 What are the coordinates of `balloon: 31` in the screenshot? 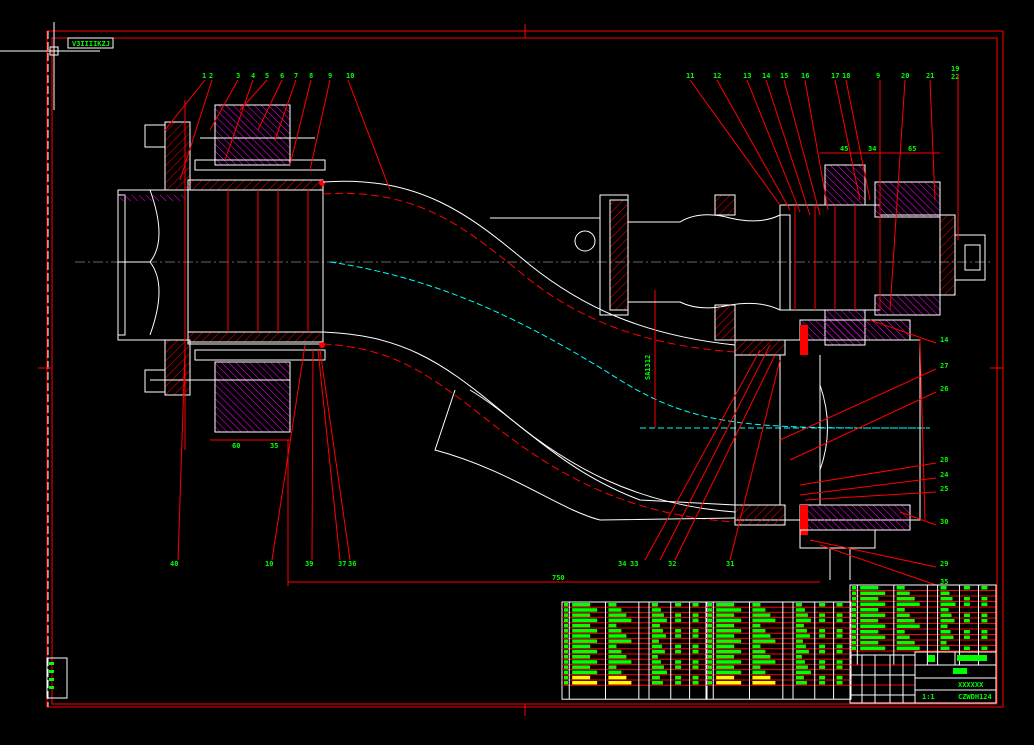 It's located at (730, 564).